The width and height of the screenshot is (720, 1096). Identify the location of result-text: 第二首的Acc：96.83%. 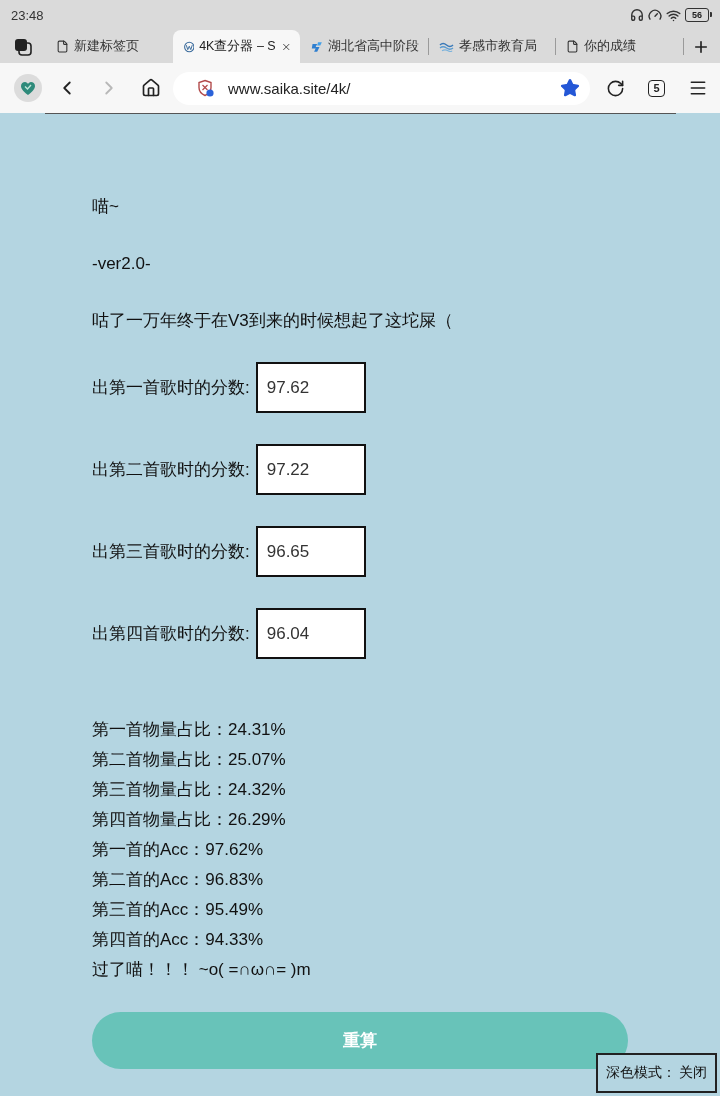
(178, 880).